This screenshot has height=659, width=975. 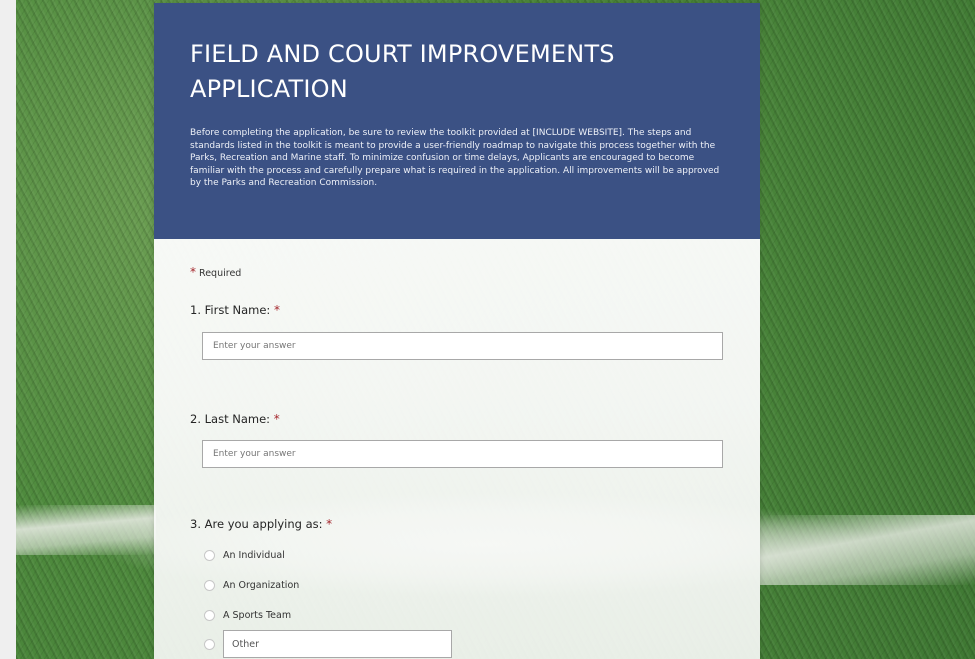 I want to click on choice-individual: An Individual, so click(x=244, y=555).